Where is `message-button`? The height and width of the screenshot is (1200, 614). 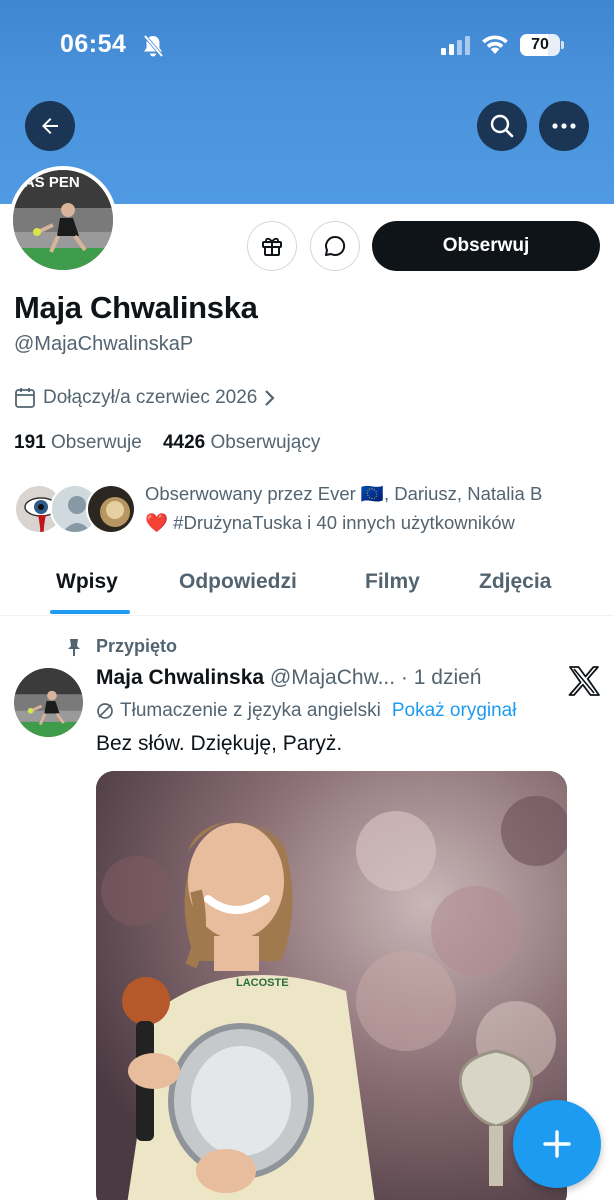
message-button is located at coordinates (335, 246).